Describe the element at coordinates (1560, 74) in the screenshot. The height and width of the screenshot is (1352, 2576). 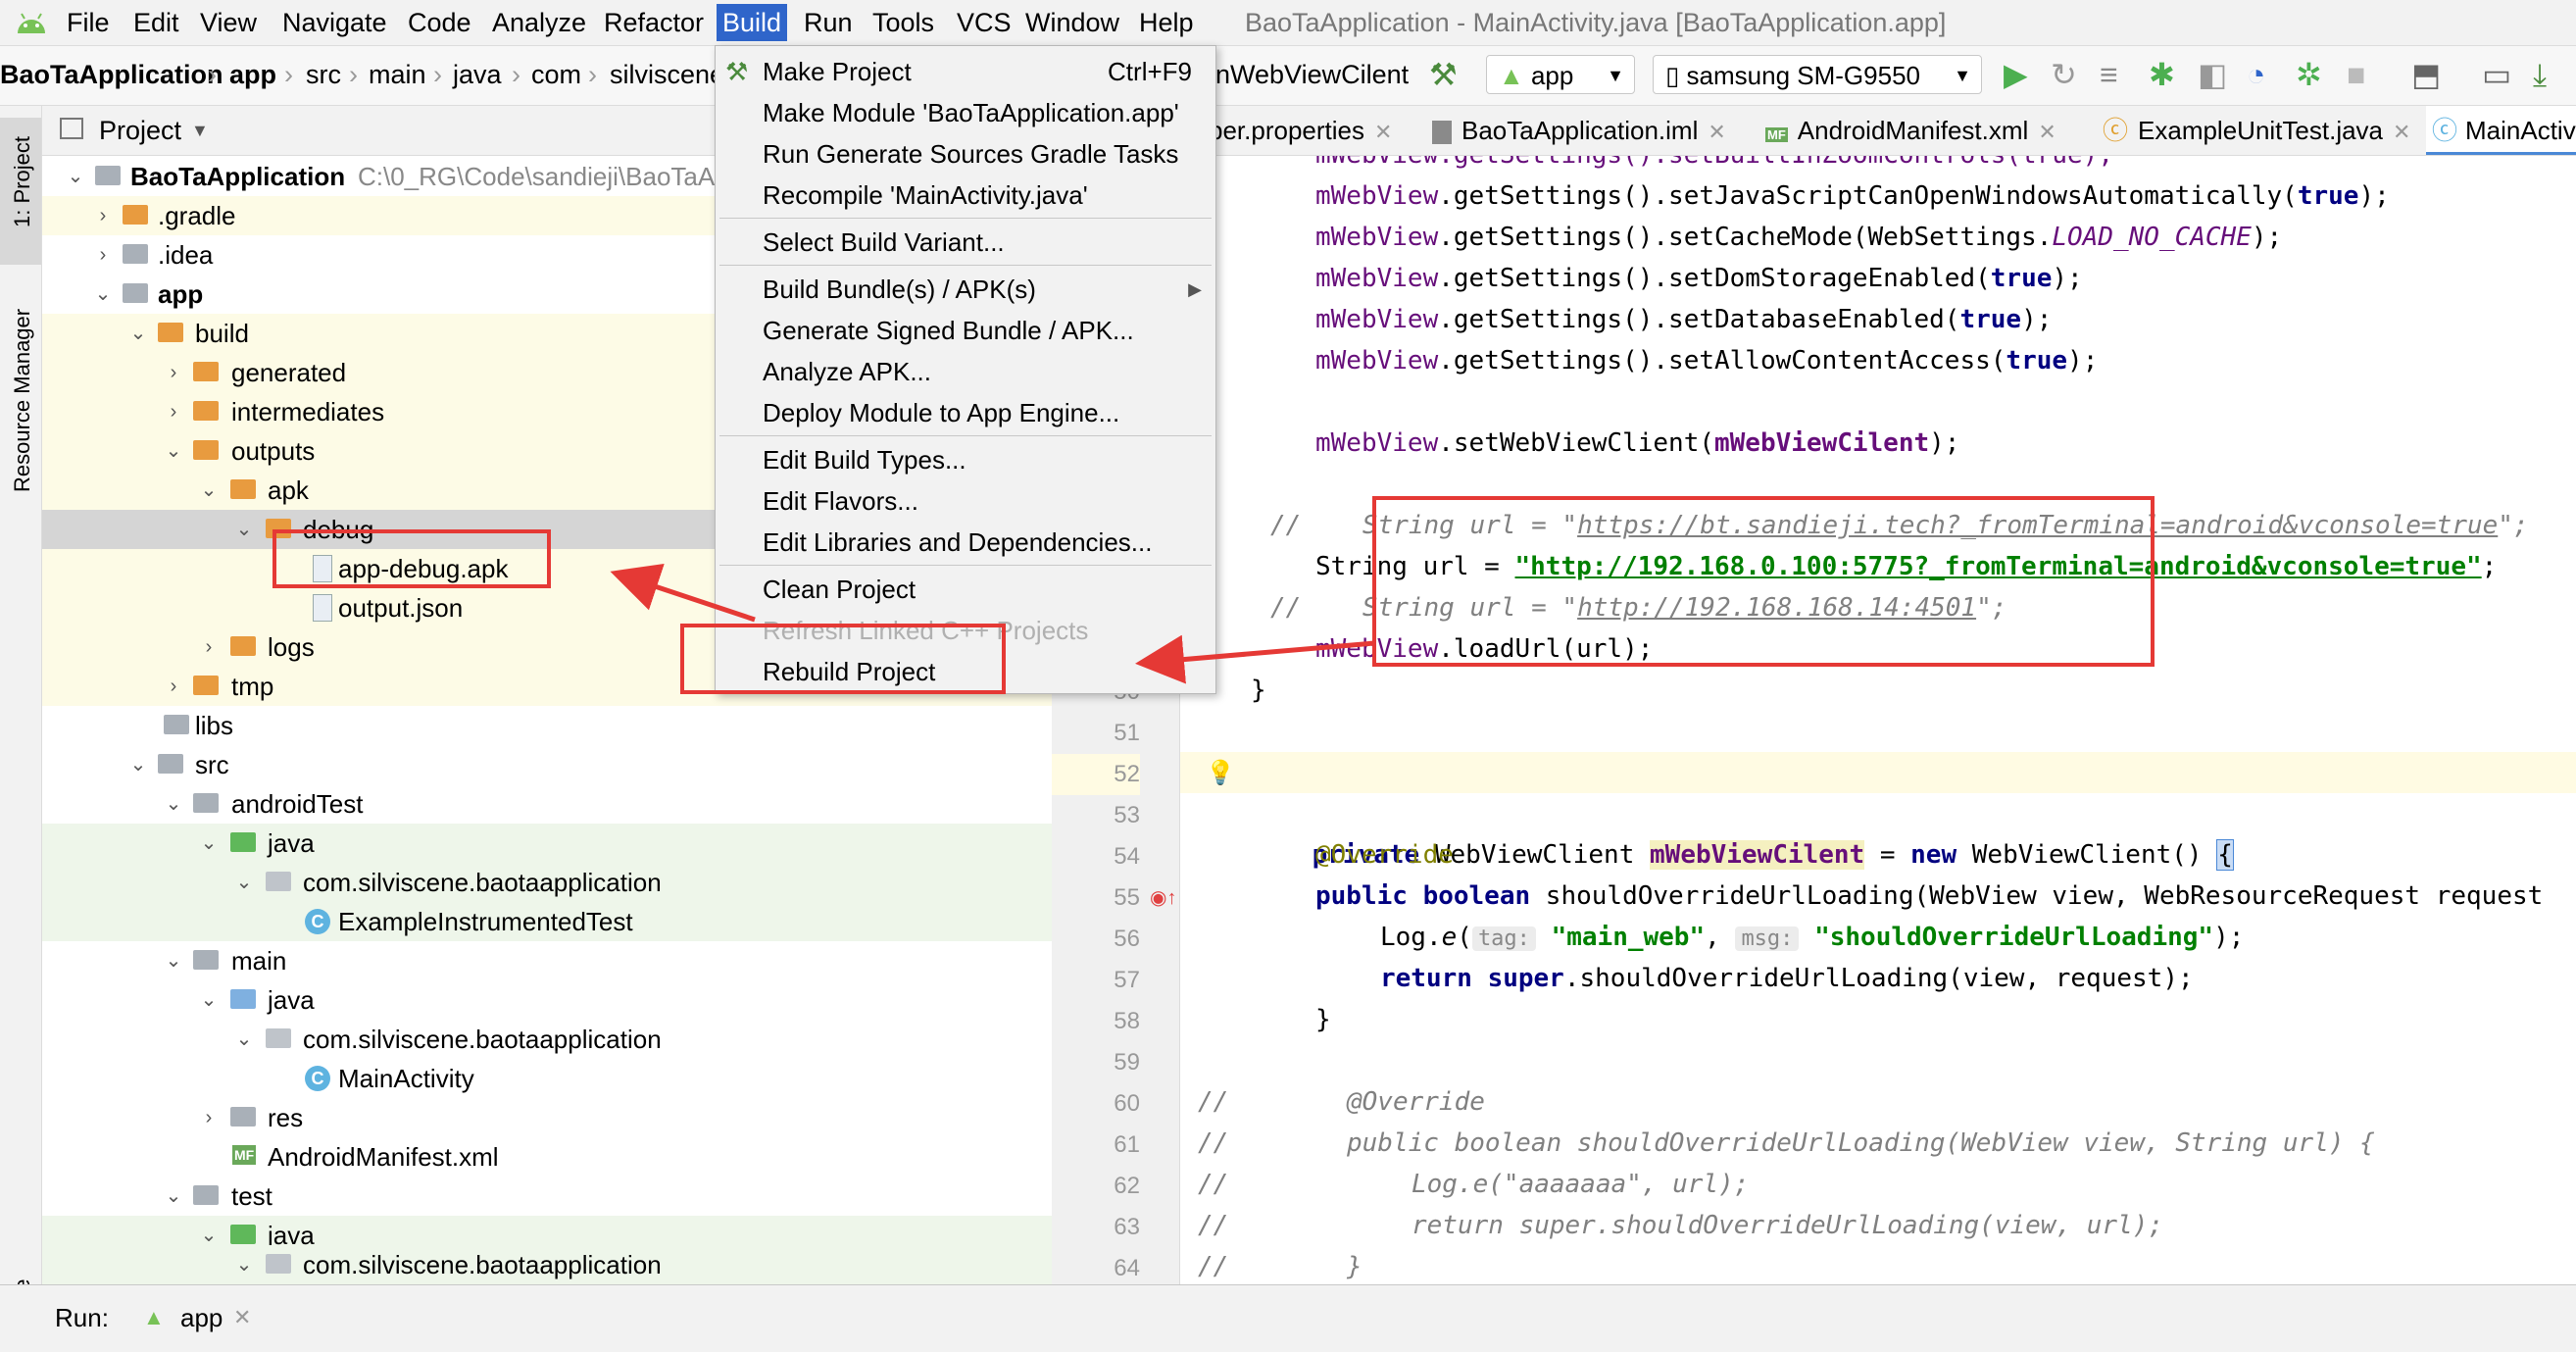
I see `run-config-selector: ▲ app ▼` at that location.